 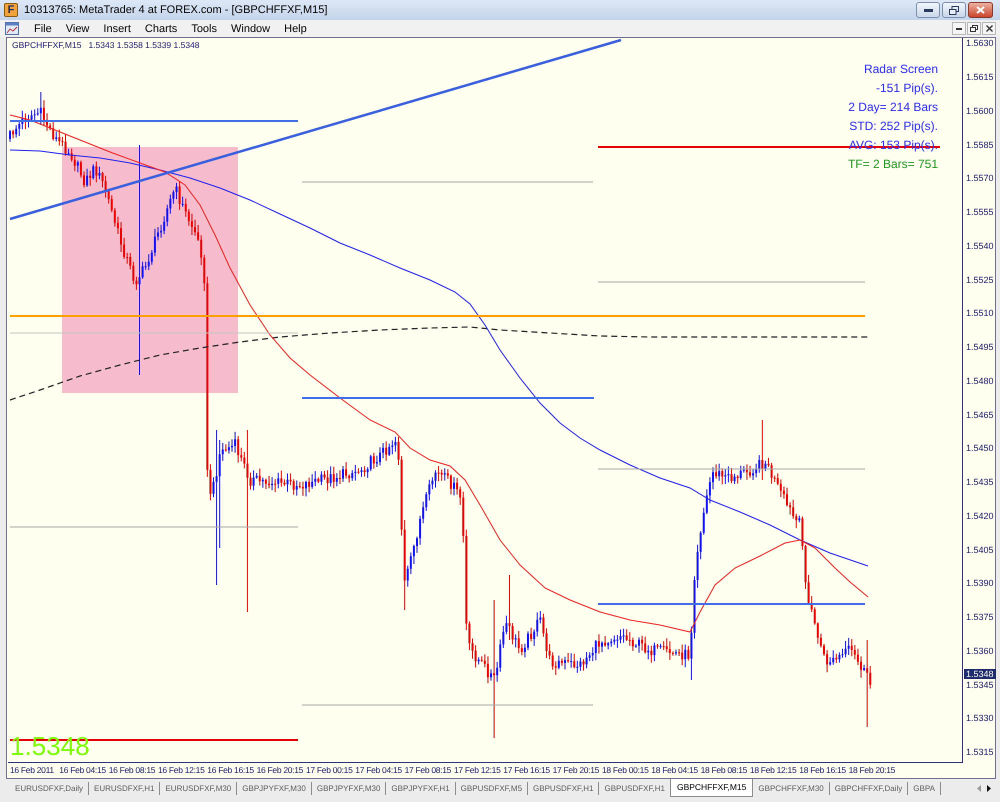 What do you see at coordinates (724, 770) in the screenshot?
I see `time-axis-label: 18 Feb 08:15` at bounding box center [724, 770].